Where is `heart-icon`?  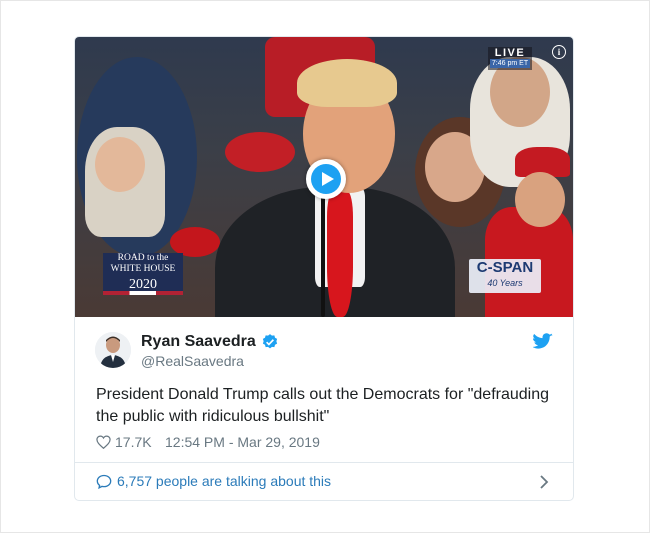 heart-icon is located at coordinates (103, 442).